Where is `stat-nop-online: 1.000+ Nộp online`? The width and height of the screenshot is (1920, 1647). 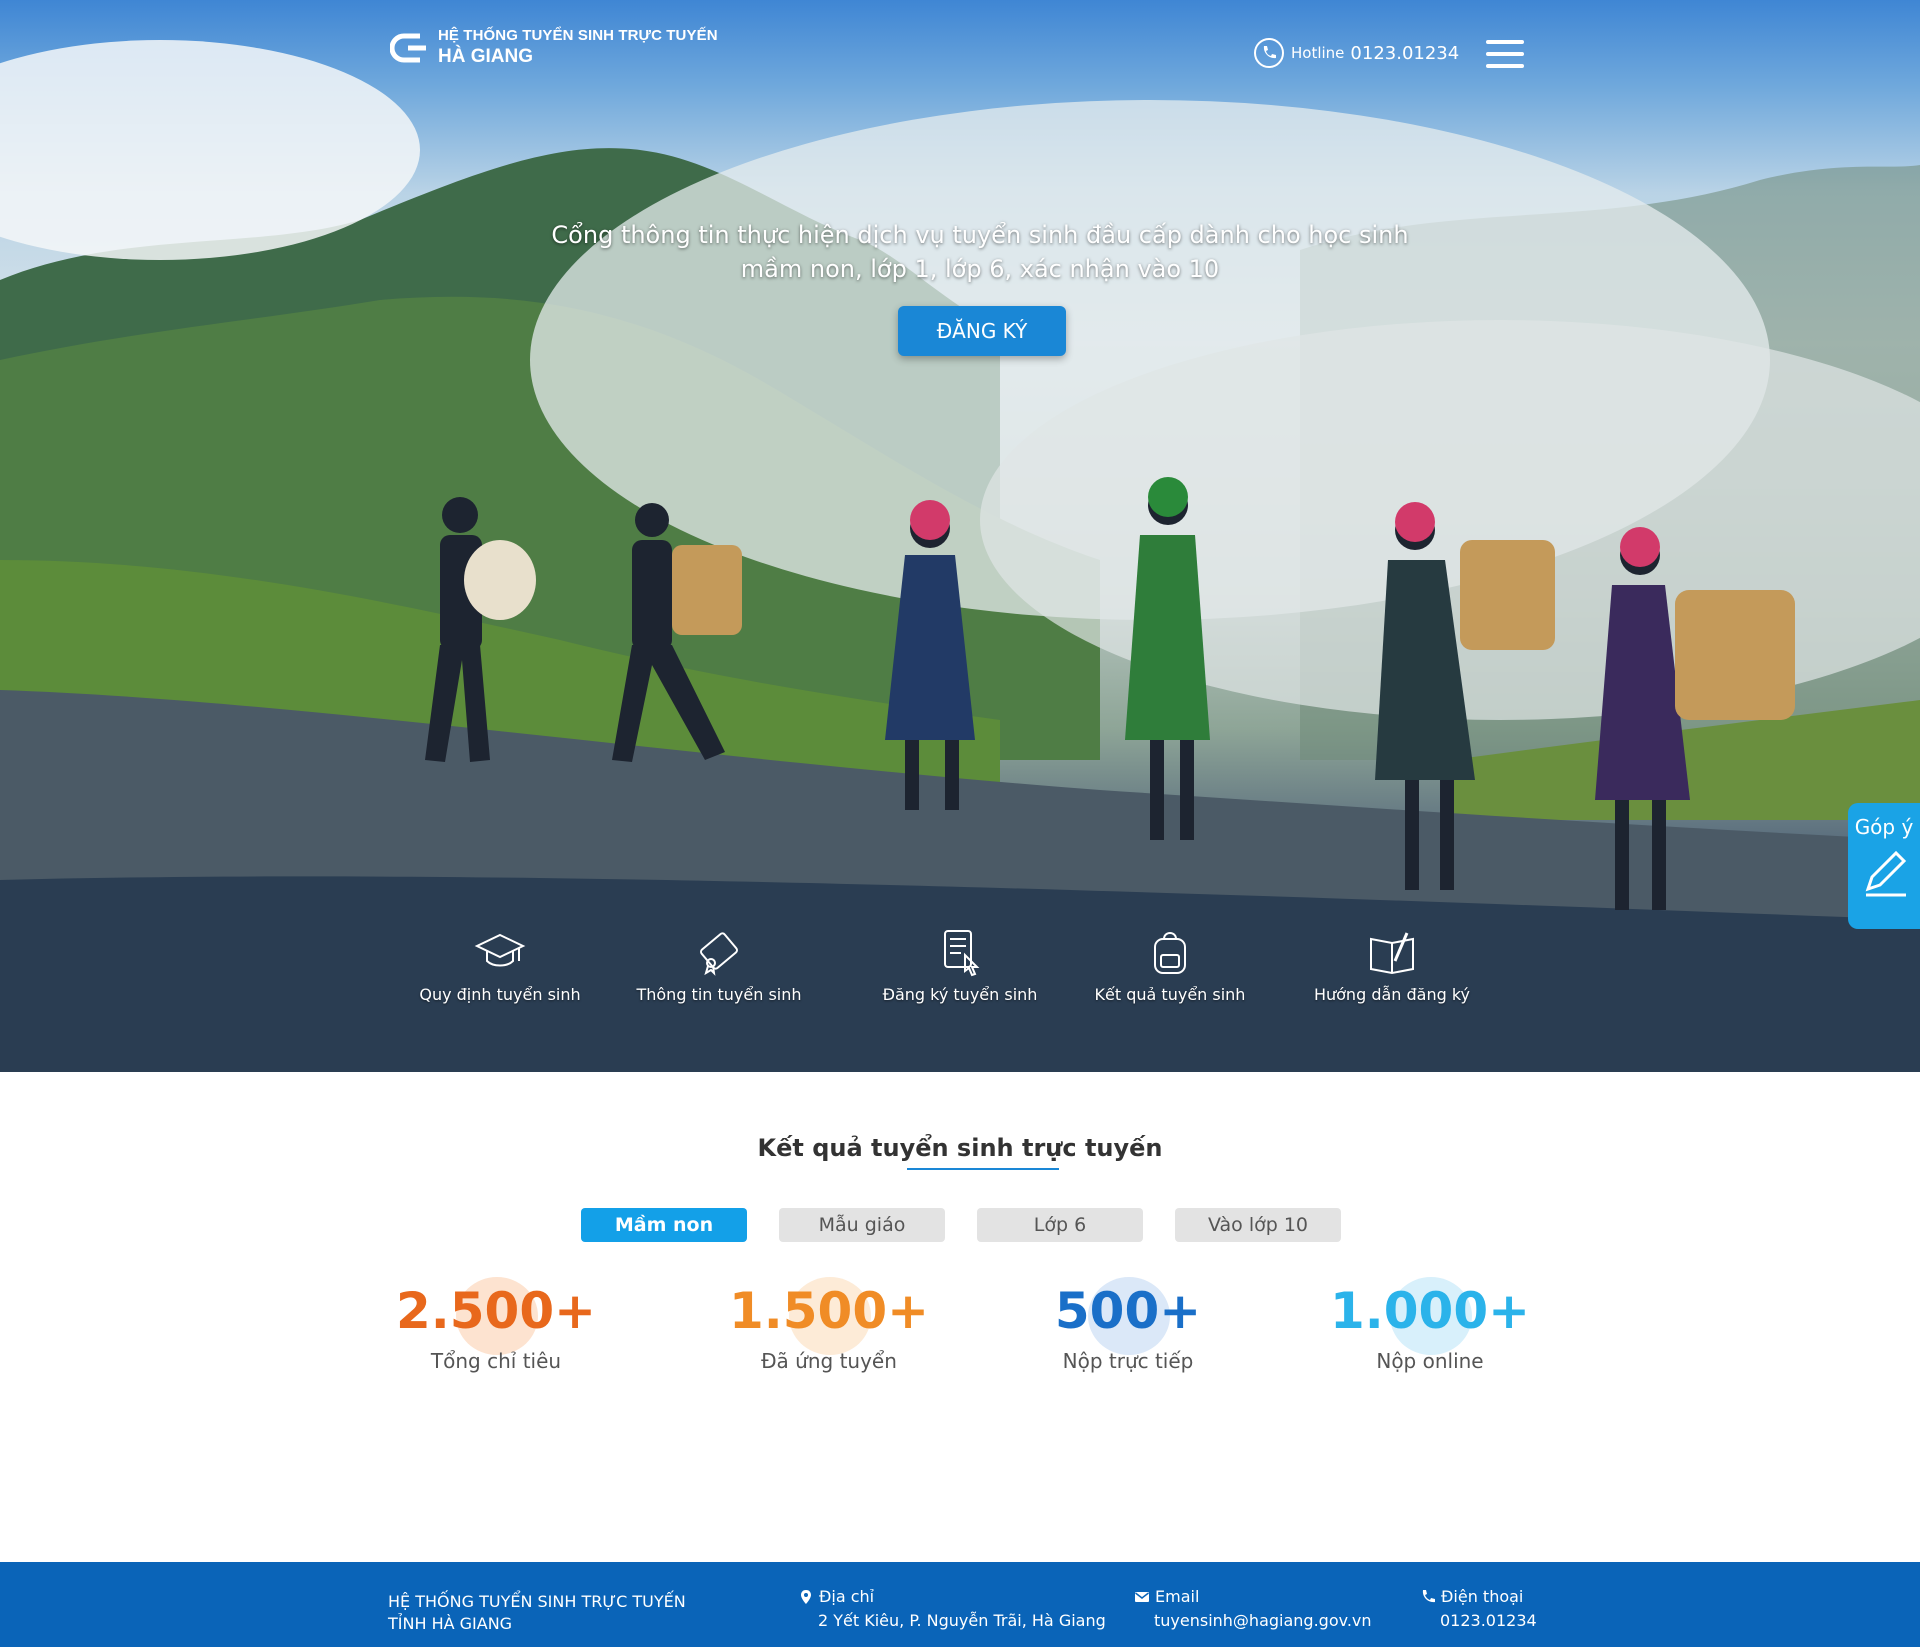 stat-nop-online: 1.000+ Nộp online is located at coordinates (1430, 1324).